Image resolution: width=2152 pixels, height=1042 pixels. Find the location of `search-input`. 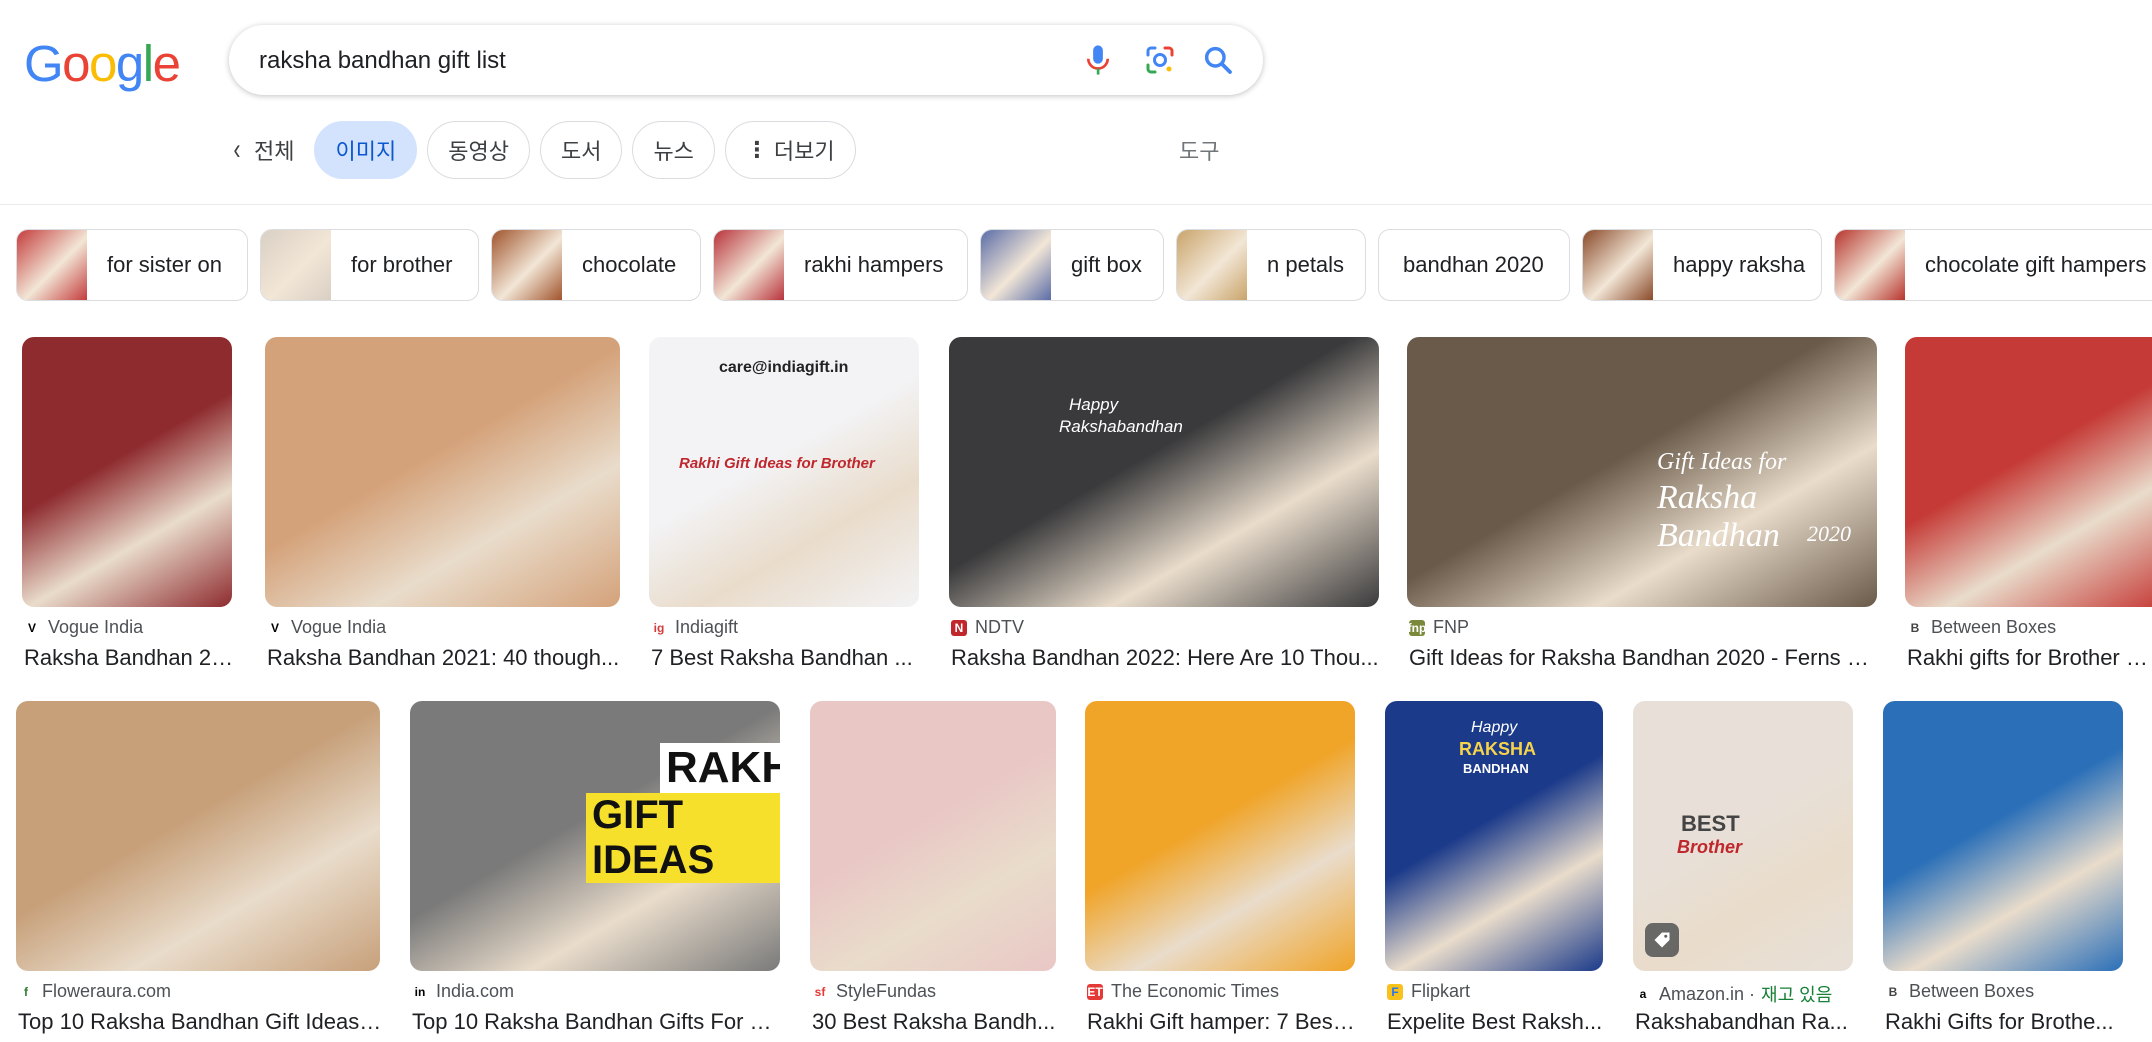

search-input is located at coordinates (649, 61).